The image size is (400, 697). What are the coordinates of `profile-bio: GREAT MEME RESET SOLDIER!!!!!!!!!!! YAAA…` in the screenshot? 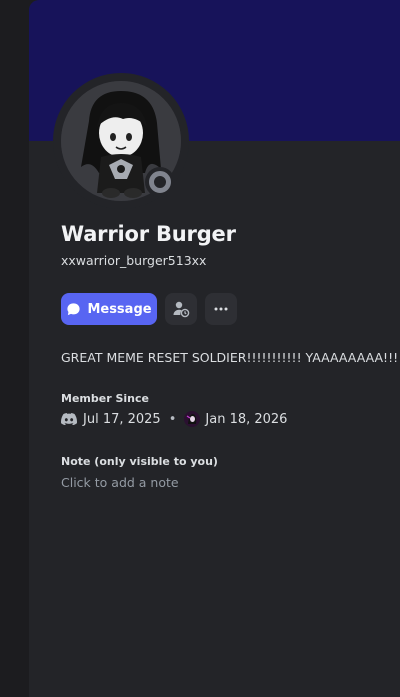 It's located at (230, 357).